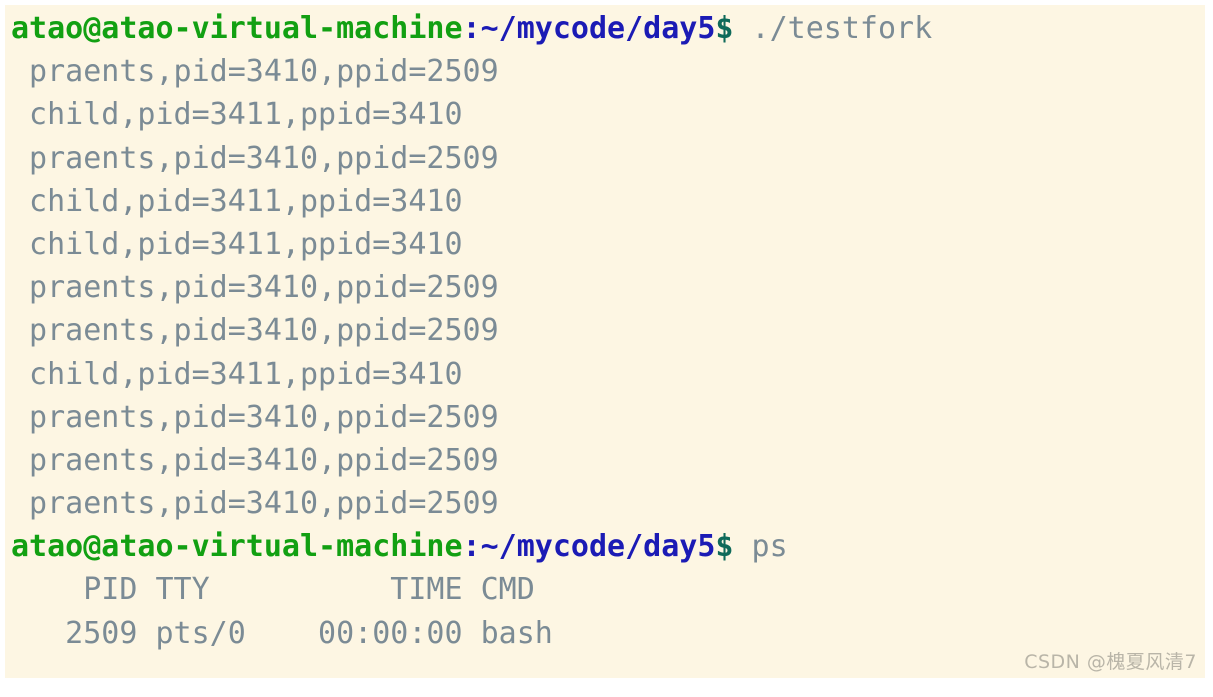 This screenshot has width=1213, height=697. Describe the element at coordinates (282, 633) in the screenshot. I see `terminal-output-text: 2509 pts/0 00:00:00 bash` at that location.